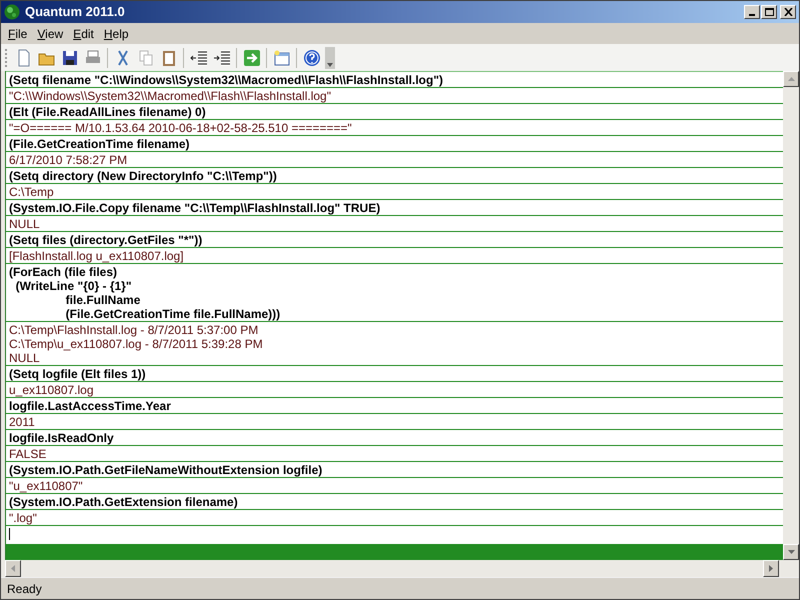  I want to click on arrow-right-icon, so click(251, 57).